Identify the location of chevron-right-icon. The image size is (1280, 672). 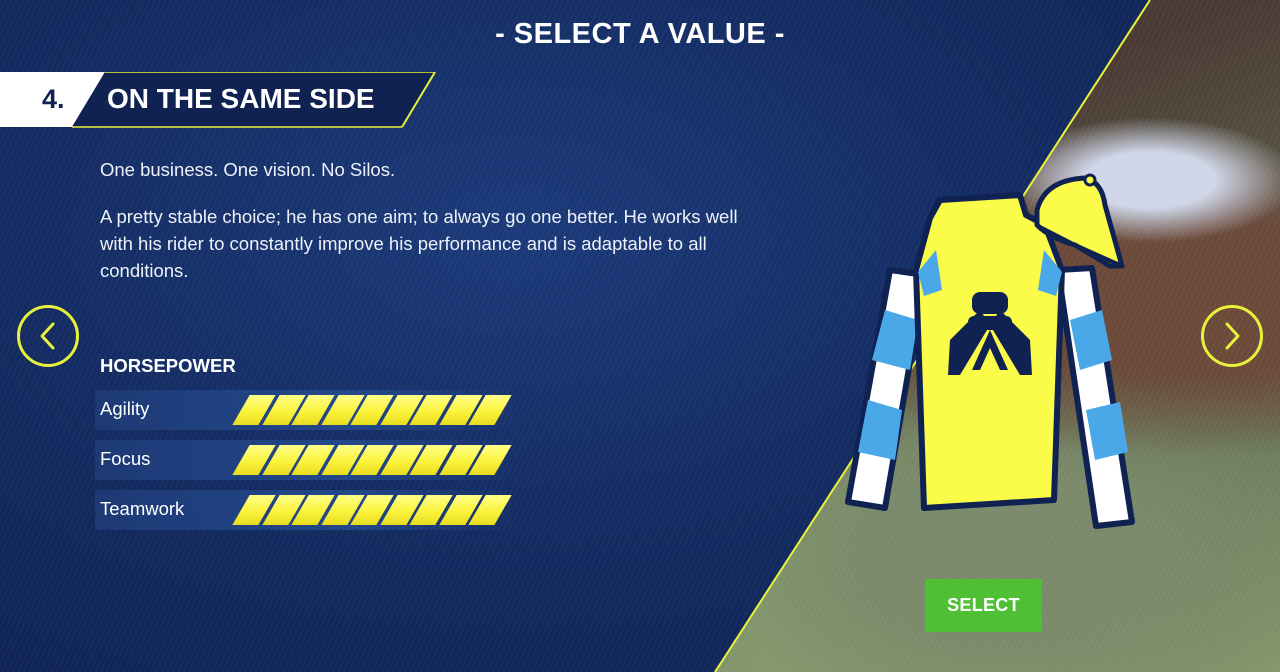
(1232, 336).